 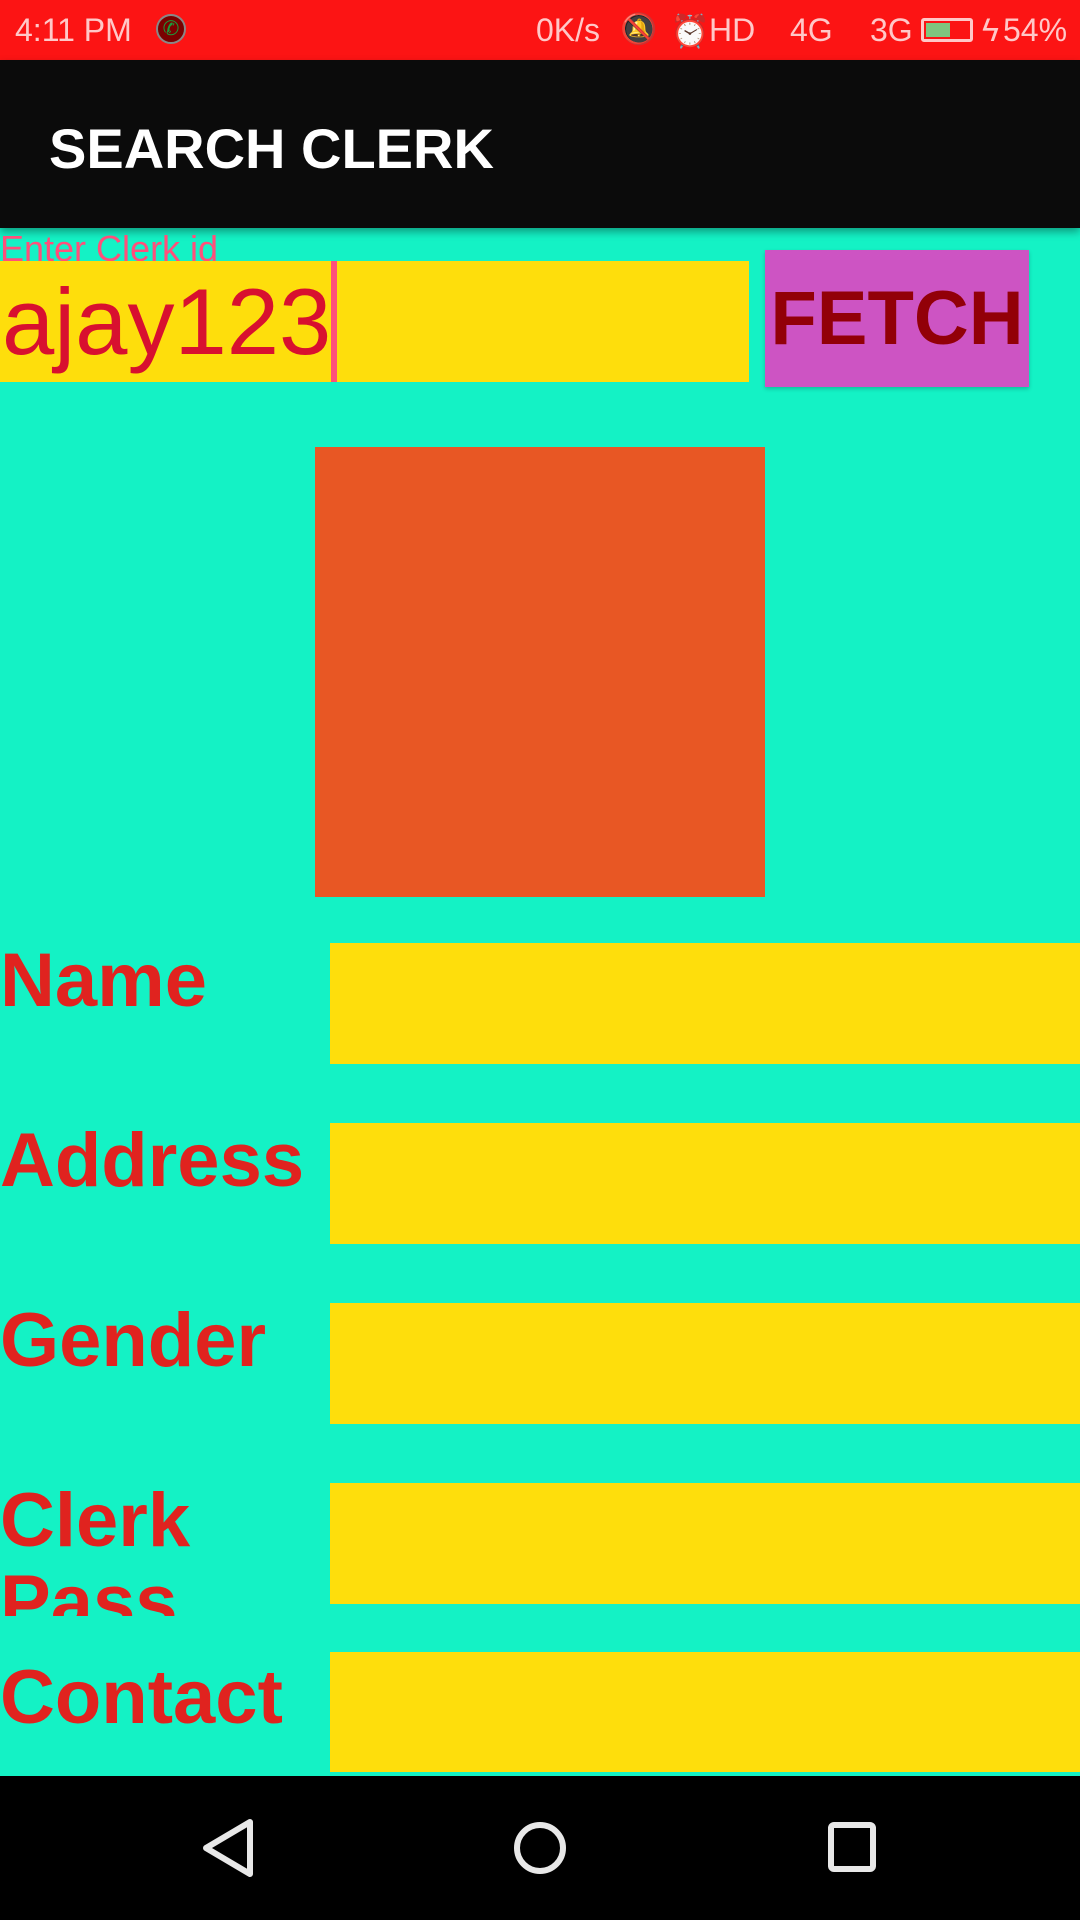 I want to click on recents-icon, so click(x=854, y=1850).